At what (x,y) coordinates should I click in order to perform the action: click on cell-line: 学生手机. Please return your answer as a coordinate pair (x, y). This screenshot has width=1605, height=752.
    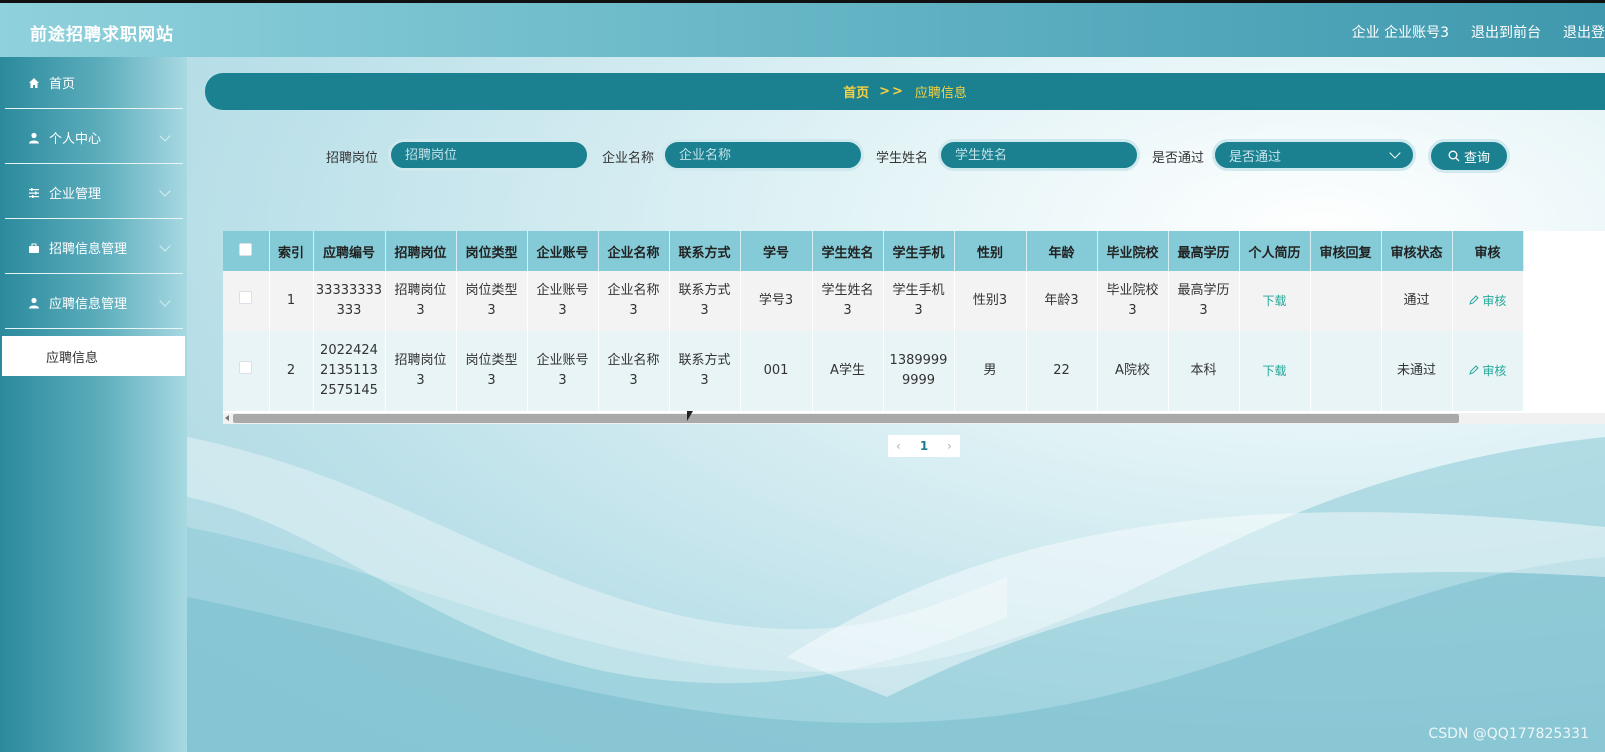
    Looking at the image, I should click on (918, 290).